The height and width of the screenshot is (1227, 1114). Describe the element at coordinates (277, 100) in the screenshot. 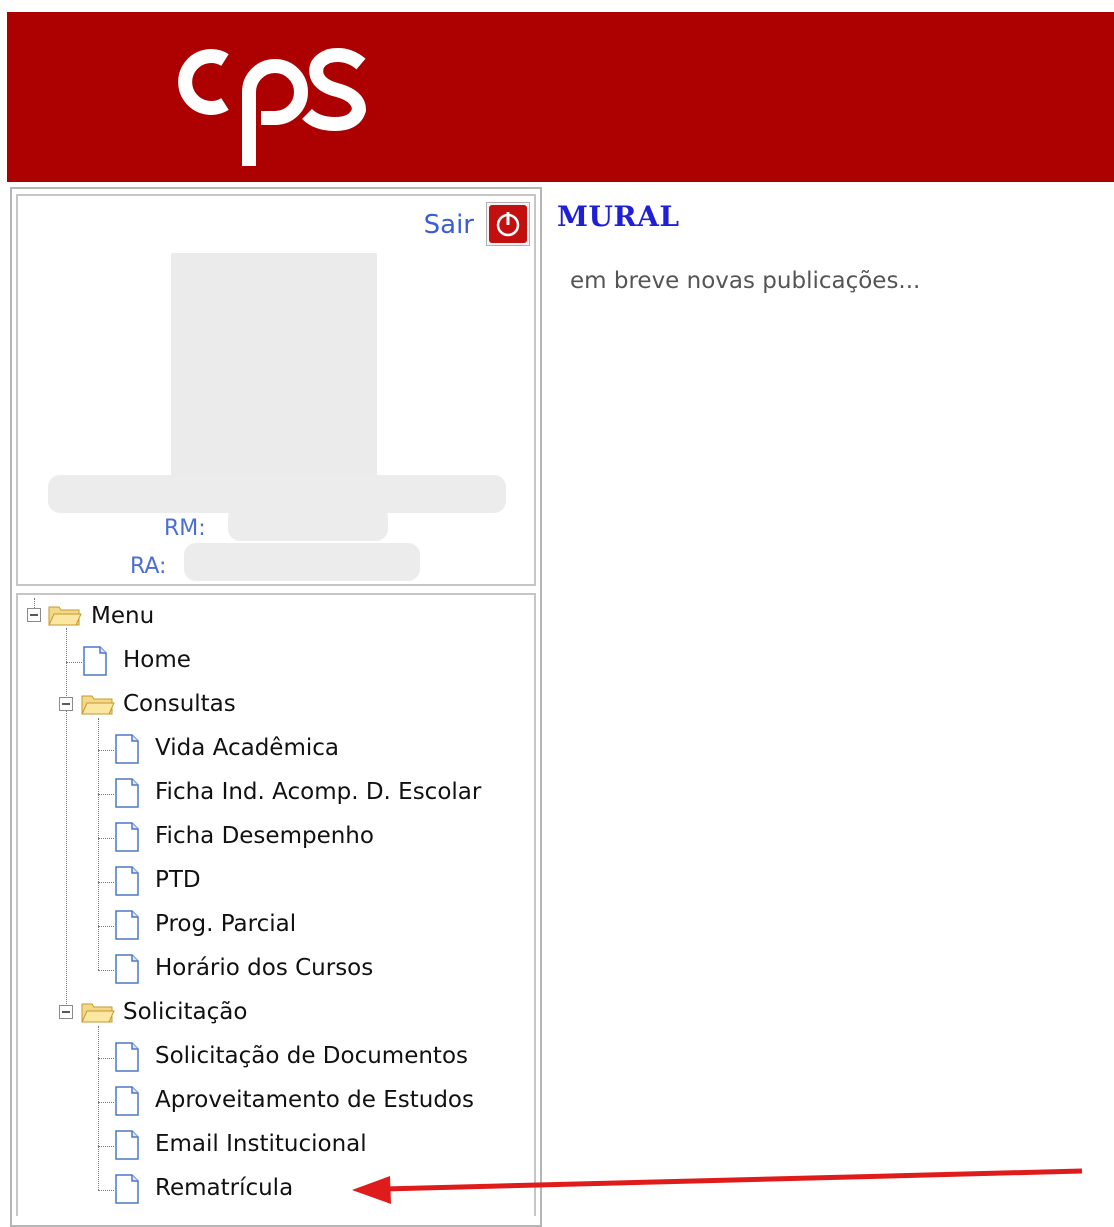

I see `cps-logo` at that location.